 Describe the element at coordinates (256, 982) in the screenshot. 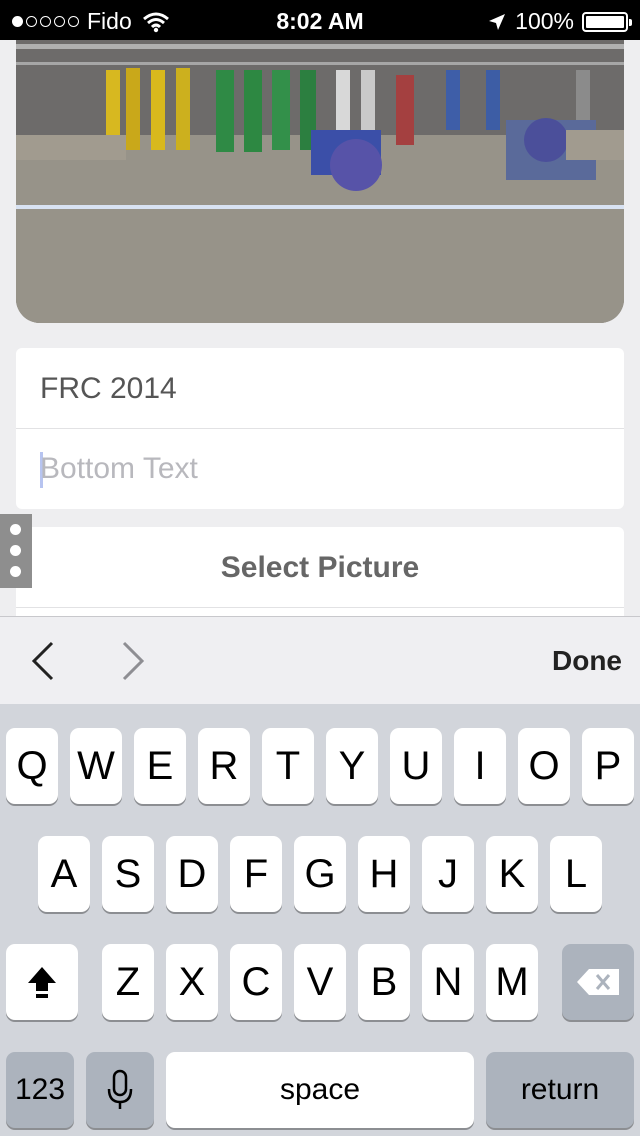

I see `key-c: C` at that location.